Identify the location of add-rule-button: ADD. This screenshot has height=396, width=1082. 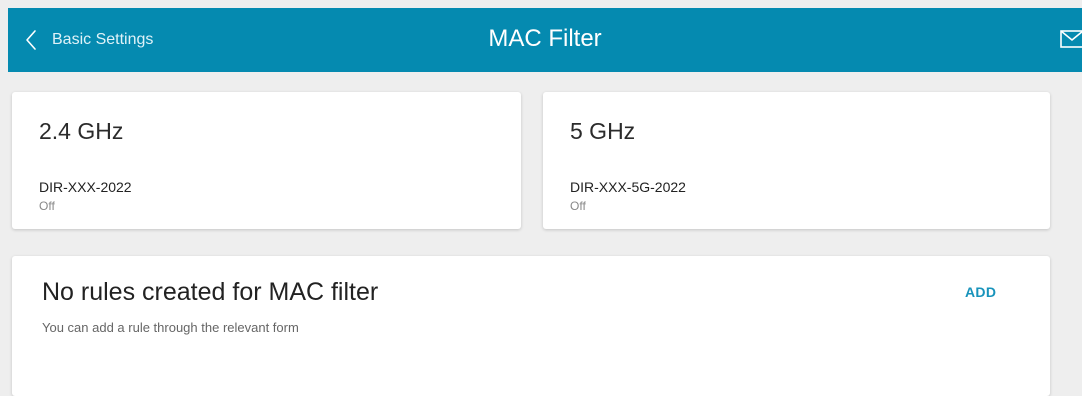
(980, 292).